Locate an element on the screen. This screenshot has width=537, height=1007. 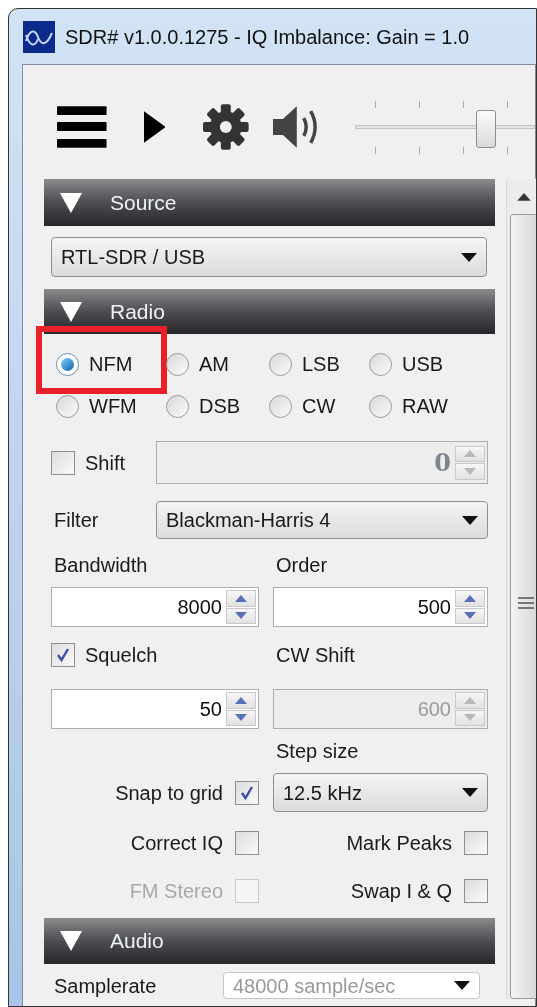
scroll-up-icon is located at coordinates (524, 197).